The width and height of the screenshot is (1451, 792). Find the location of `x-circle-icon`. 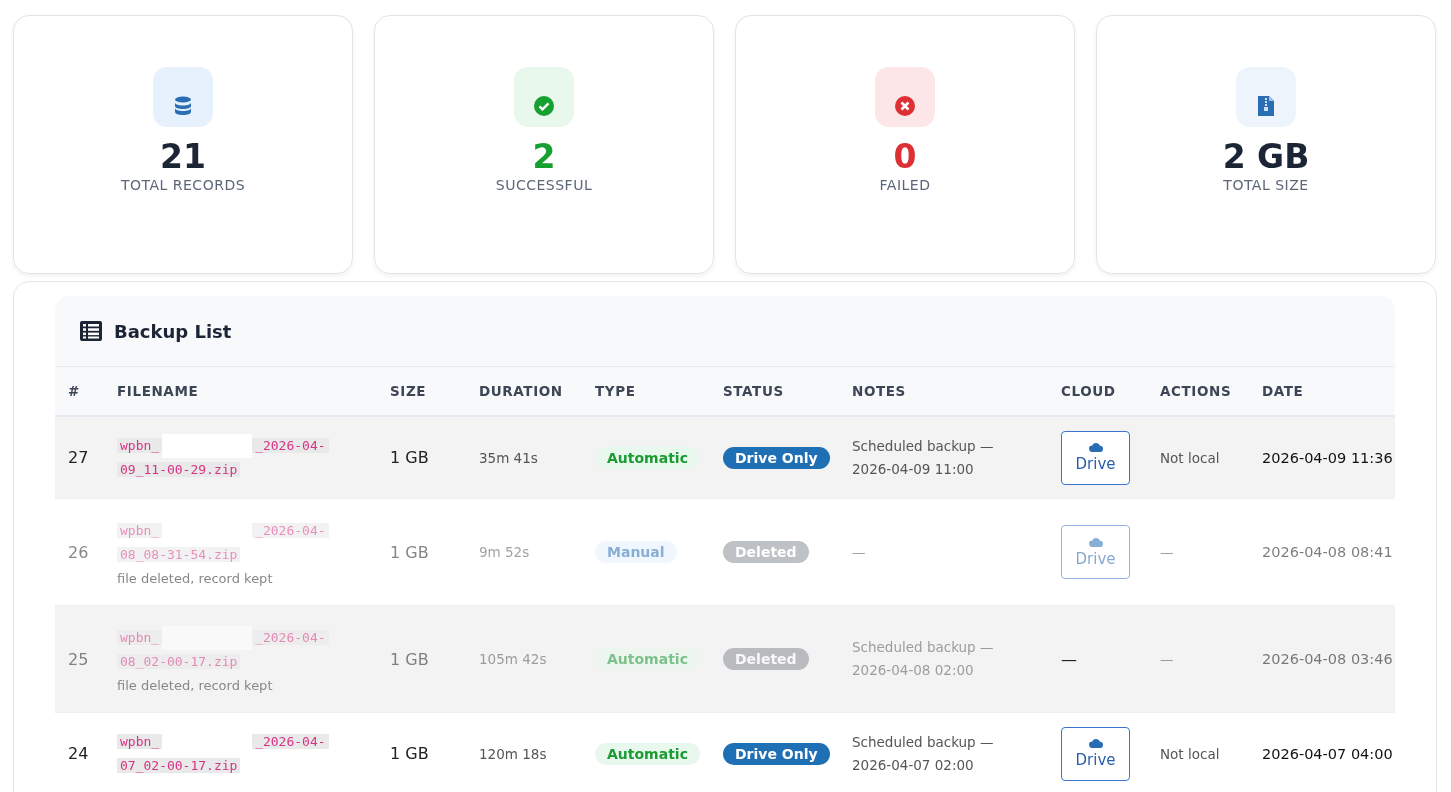

x-circle-icon is located at coordinates (905, 106).